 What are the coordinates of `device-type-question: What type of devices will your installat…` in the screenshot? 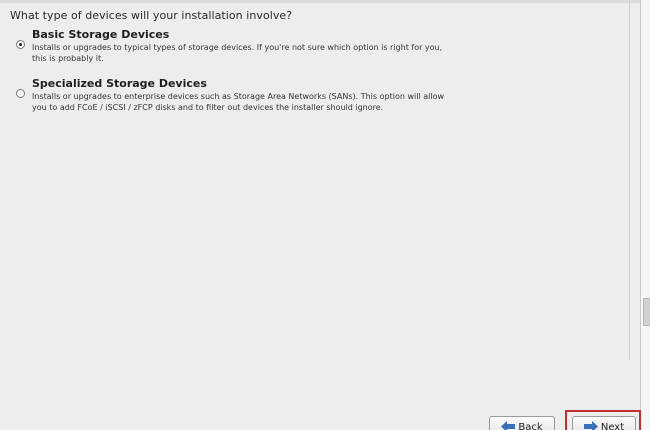 It's located at (151, 15).